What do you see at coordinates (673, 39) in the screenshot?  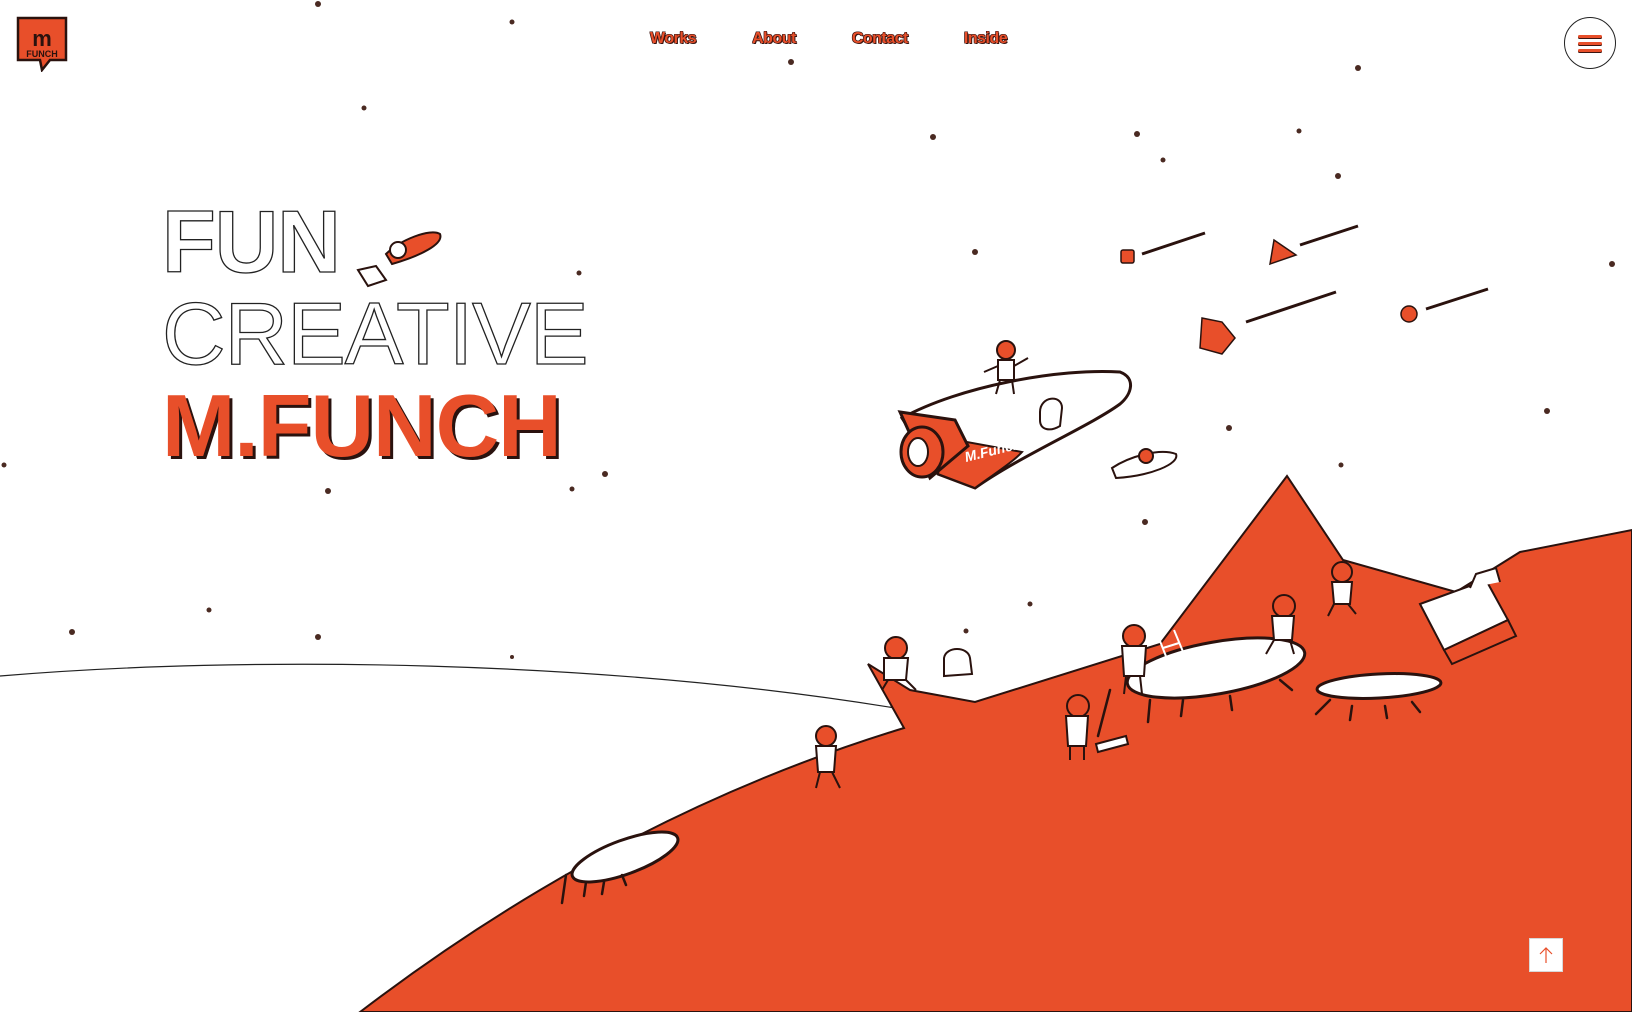 I see `nav-works: Works` at bounding box center [673, 39].